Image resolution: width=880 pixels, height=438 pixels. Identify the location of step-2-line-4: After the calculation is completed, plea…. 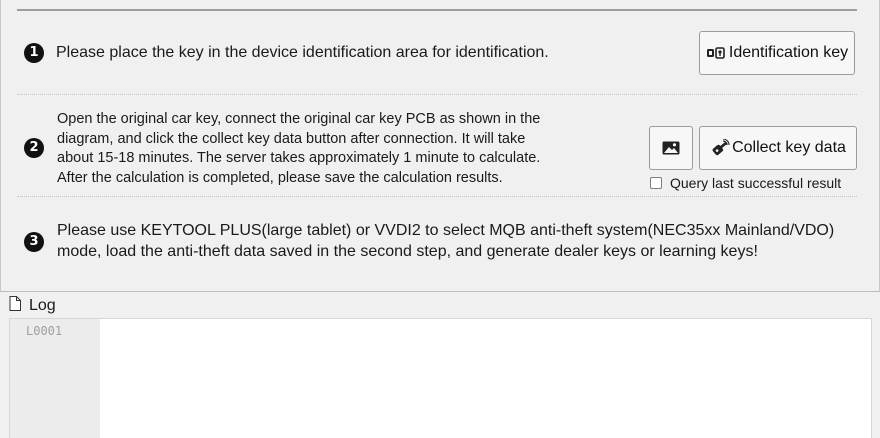
(280, 177).